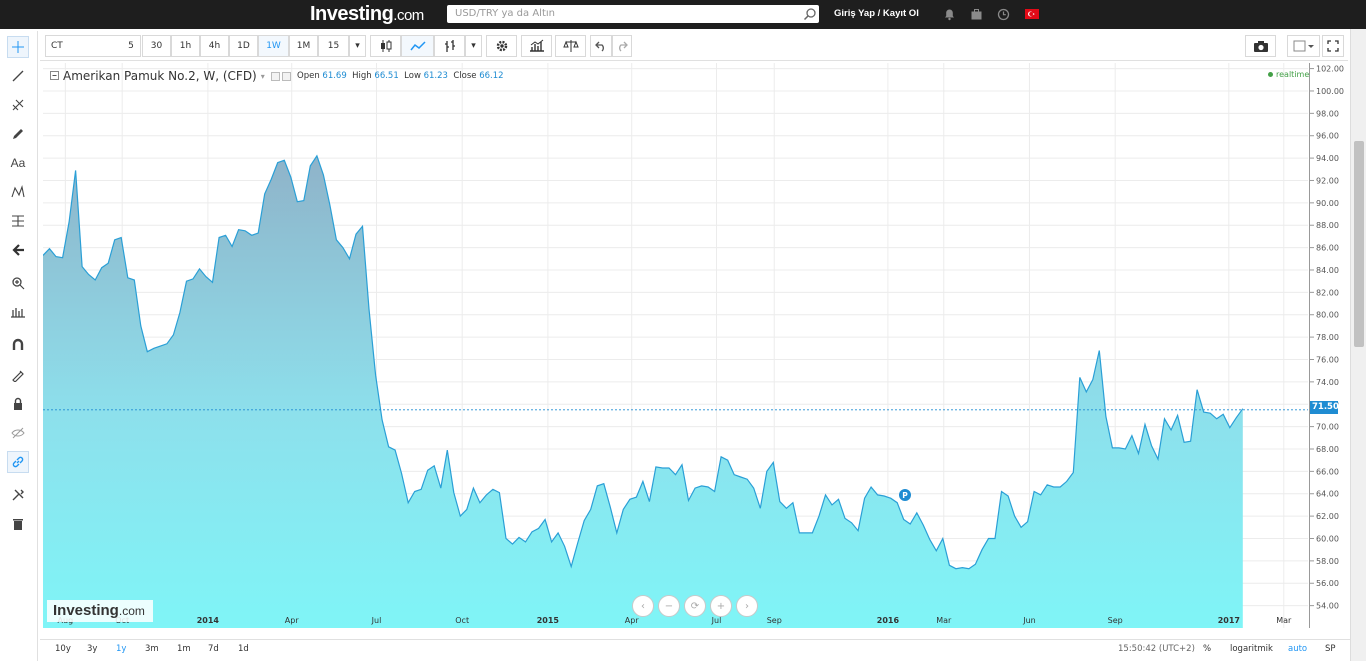 The image size is (1366, 661). What do you see at coordinates (171, 76) in the screenshot?
I see `chart-legend: Amerikan Pamuk No.2, W, (CFD) ▾` at bounding box center [171, 76].